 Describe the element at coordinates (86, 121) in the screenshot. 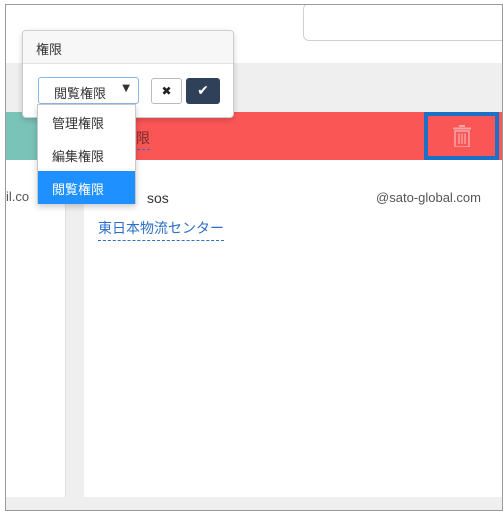

I see `dropdown-option-admin: 管理権限` at that location.